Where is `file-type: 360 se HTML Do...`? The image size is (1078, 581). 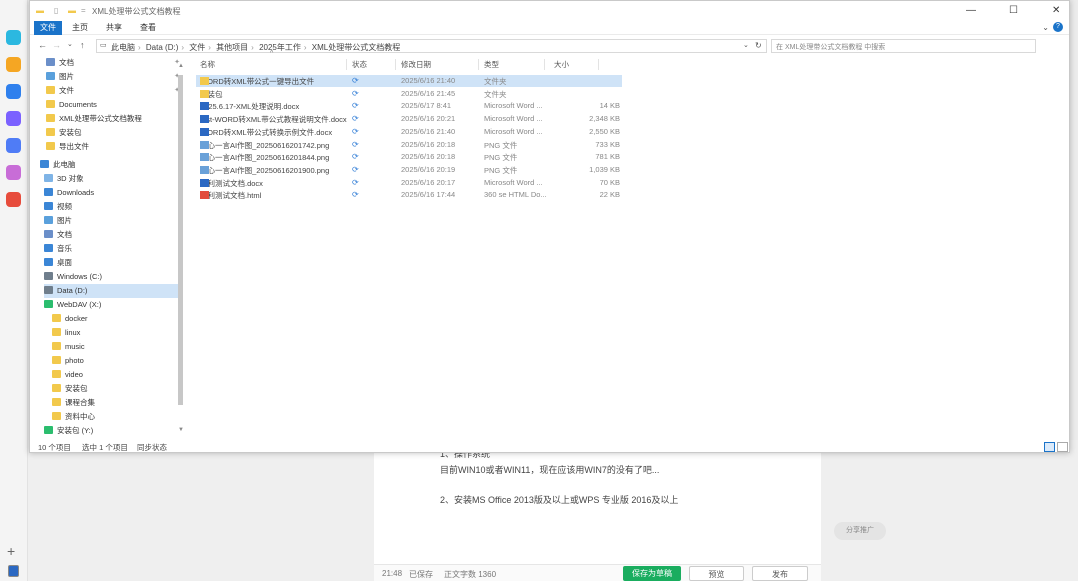
file-type: 360 se HTML Do... is located at coordinates (515, 195).